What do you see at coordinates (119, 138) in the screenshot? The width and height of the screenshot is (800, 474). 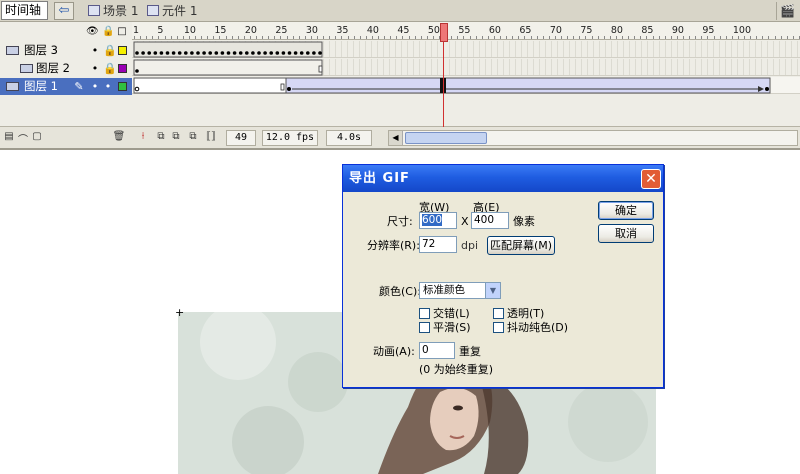 I see `trash-icon: 🗑` at bounding box center [119, 138].